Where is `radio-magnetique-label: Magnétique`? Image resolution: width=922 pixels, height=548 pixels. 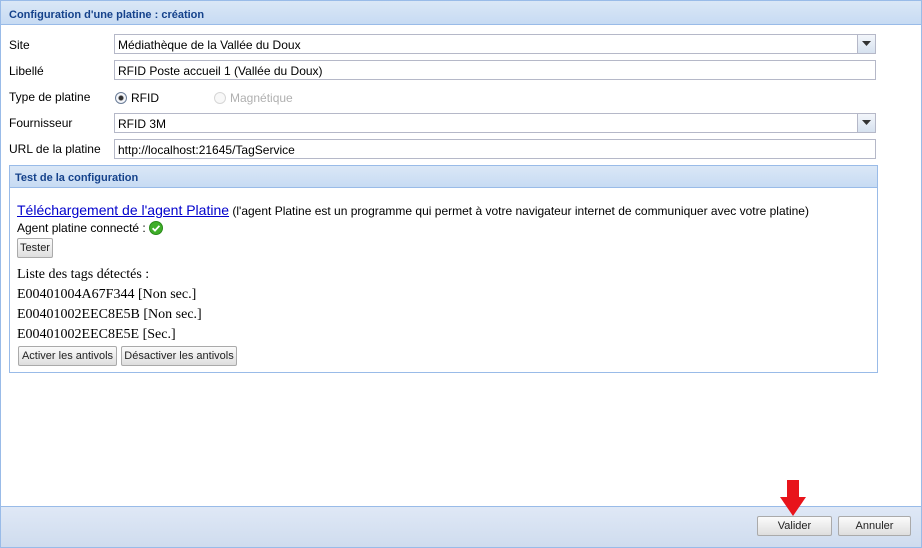 radio-magnetique-label: Magnétique is located at coordinates (261, 98).